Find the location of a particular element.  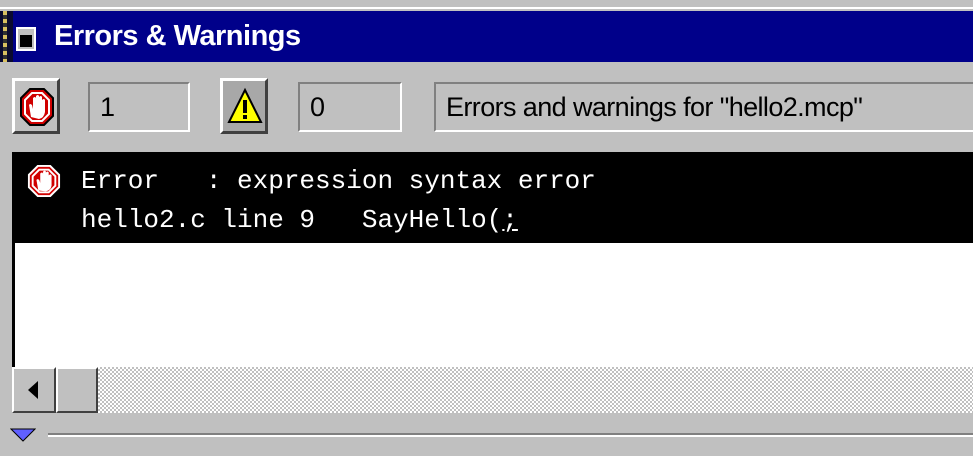

window-title: Errors & Warnings is located at coordinates (177, 36).